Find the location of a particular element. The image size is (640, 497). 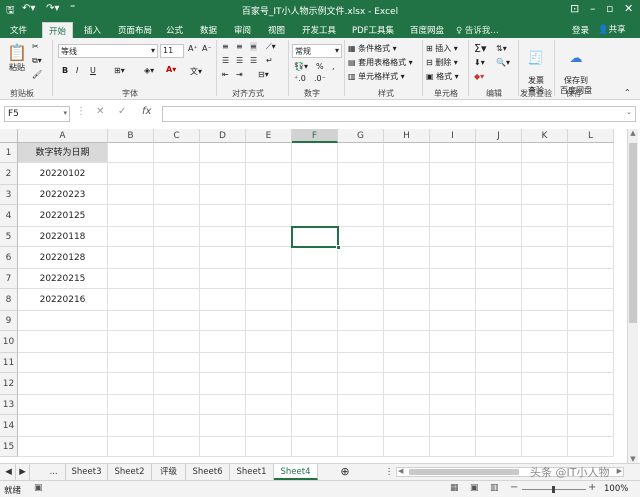

decrease-decimal-icon: .0⁻ is located at coordinates (320, 78).